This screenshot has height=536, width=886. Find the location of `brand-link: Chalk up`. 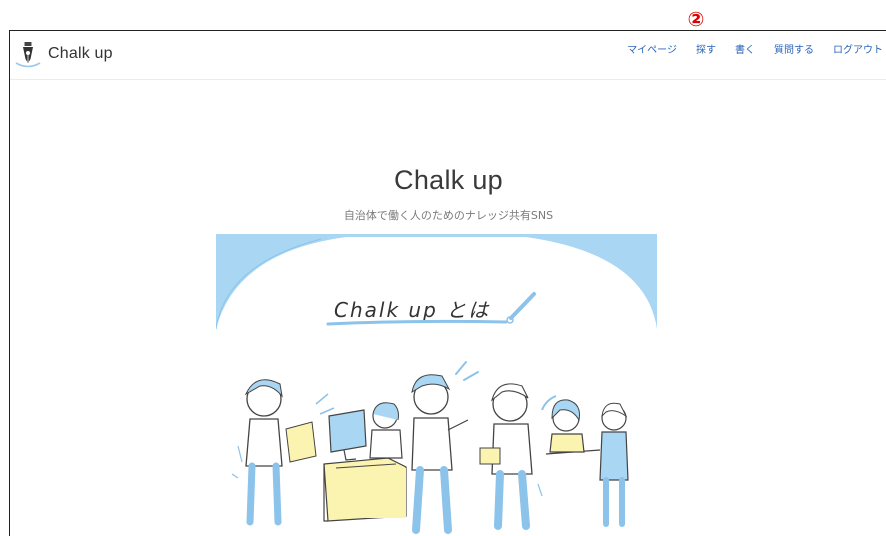

brand-link: Chalk up is located at coordinates (63, 54).